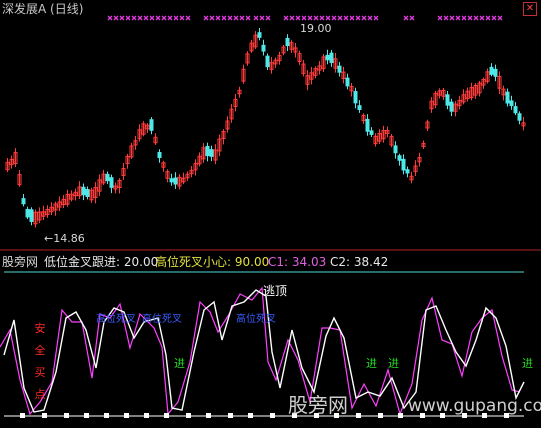 The width and height of the screenshot is (541, 428). I want to click on sell-markers, so click(305, 18).